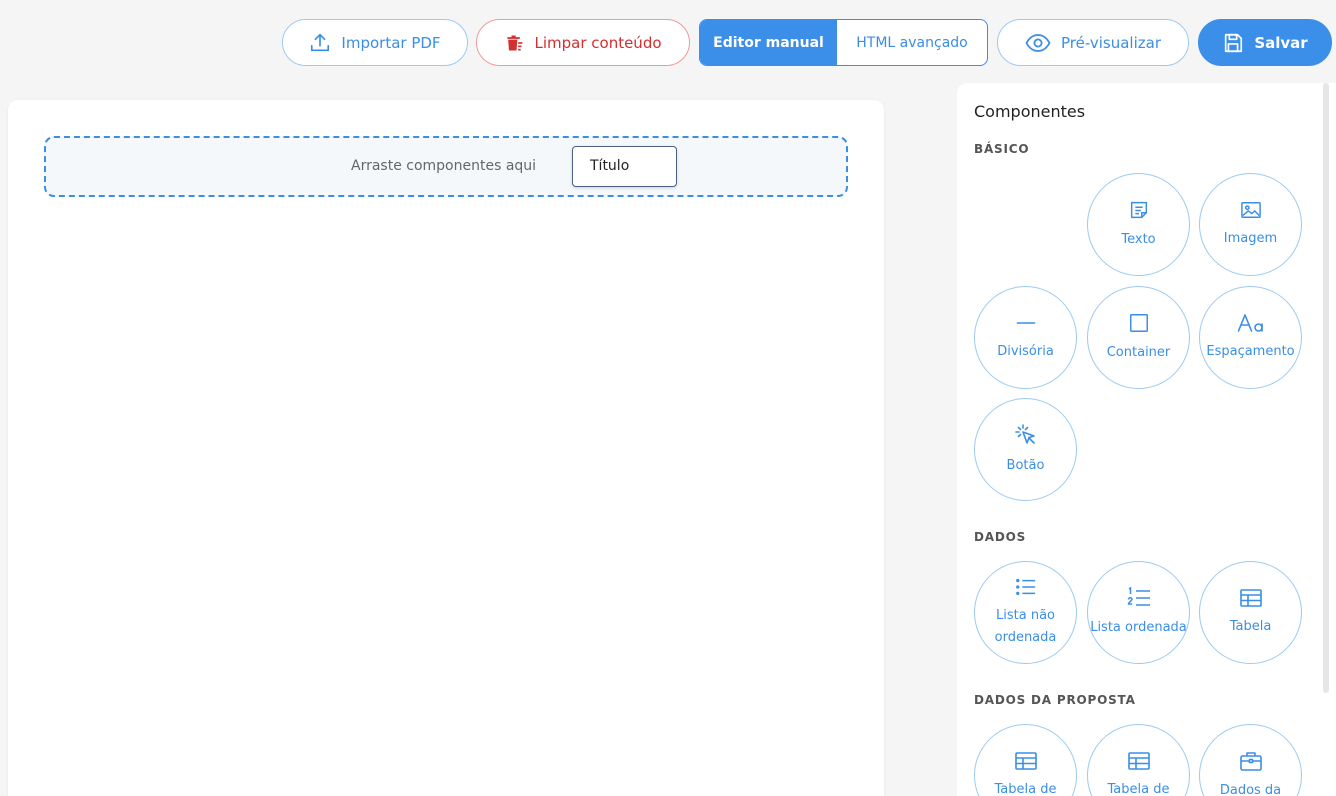  Describe the element at coordinates (1002, 149) in the screenshot. I see `section-label-basic: BÁSICO` at that location.